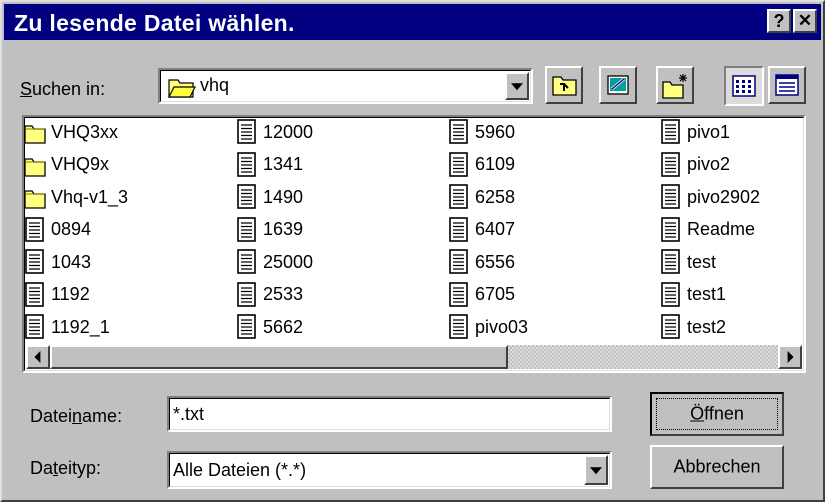 This screenshot has height=502, width=825. I want to click on file-list-item: 1639, so click(269, 230).